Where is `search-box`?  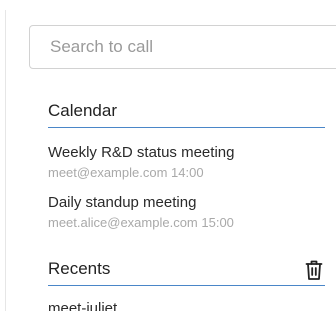
search-box is located at coordinates (182, 47).